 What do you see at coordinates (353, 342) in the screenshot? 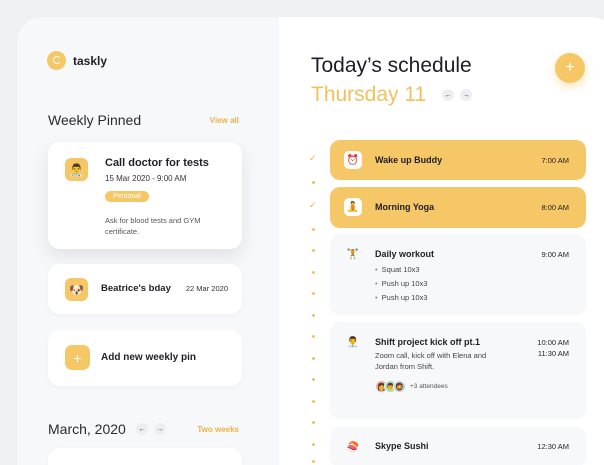
I see `meeting-icon: 👨‍💼` at bounding box center [353, 342].